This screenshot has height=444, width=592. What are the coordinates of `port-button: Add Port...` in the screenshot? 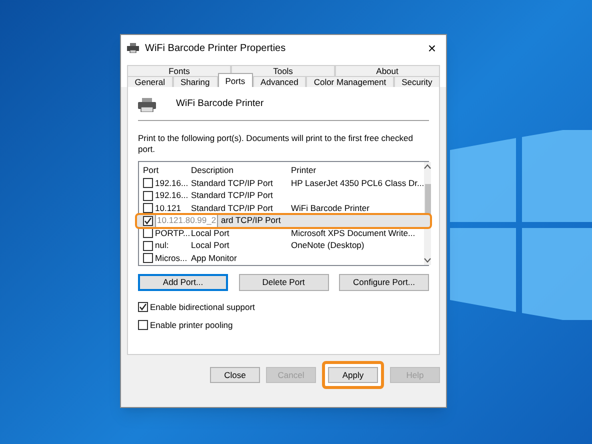 It's located at (183, 282).